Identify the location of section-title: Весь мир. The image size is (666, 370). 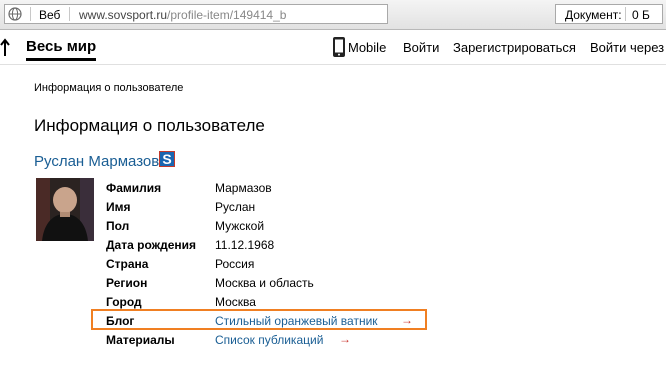
(61, 46).